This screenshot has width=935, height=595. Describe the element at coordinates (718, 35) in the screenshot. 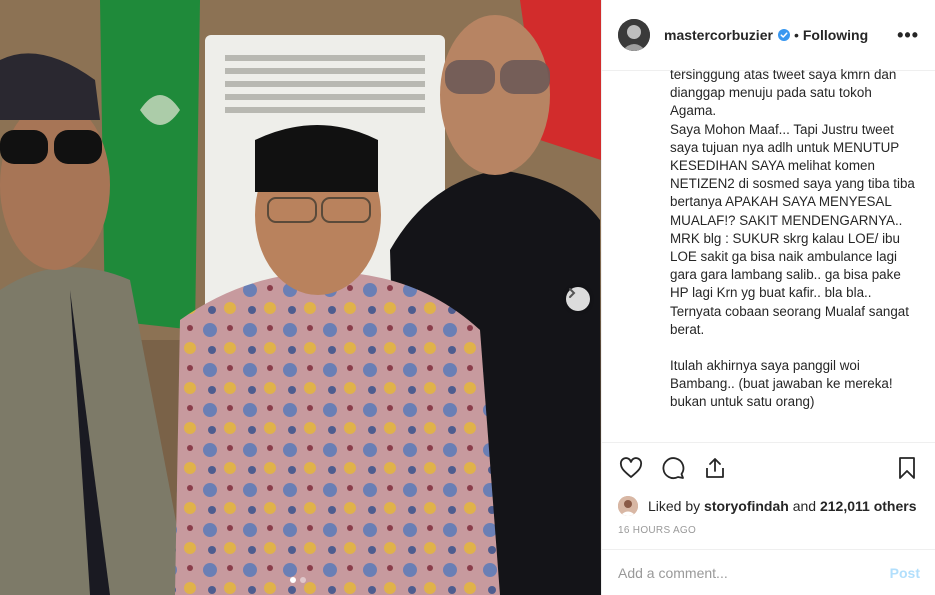

I see `username-link: mastercorbuzier` at that location.